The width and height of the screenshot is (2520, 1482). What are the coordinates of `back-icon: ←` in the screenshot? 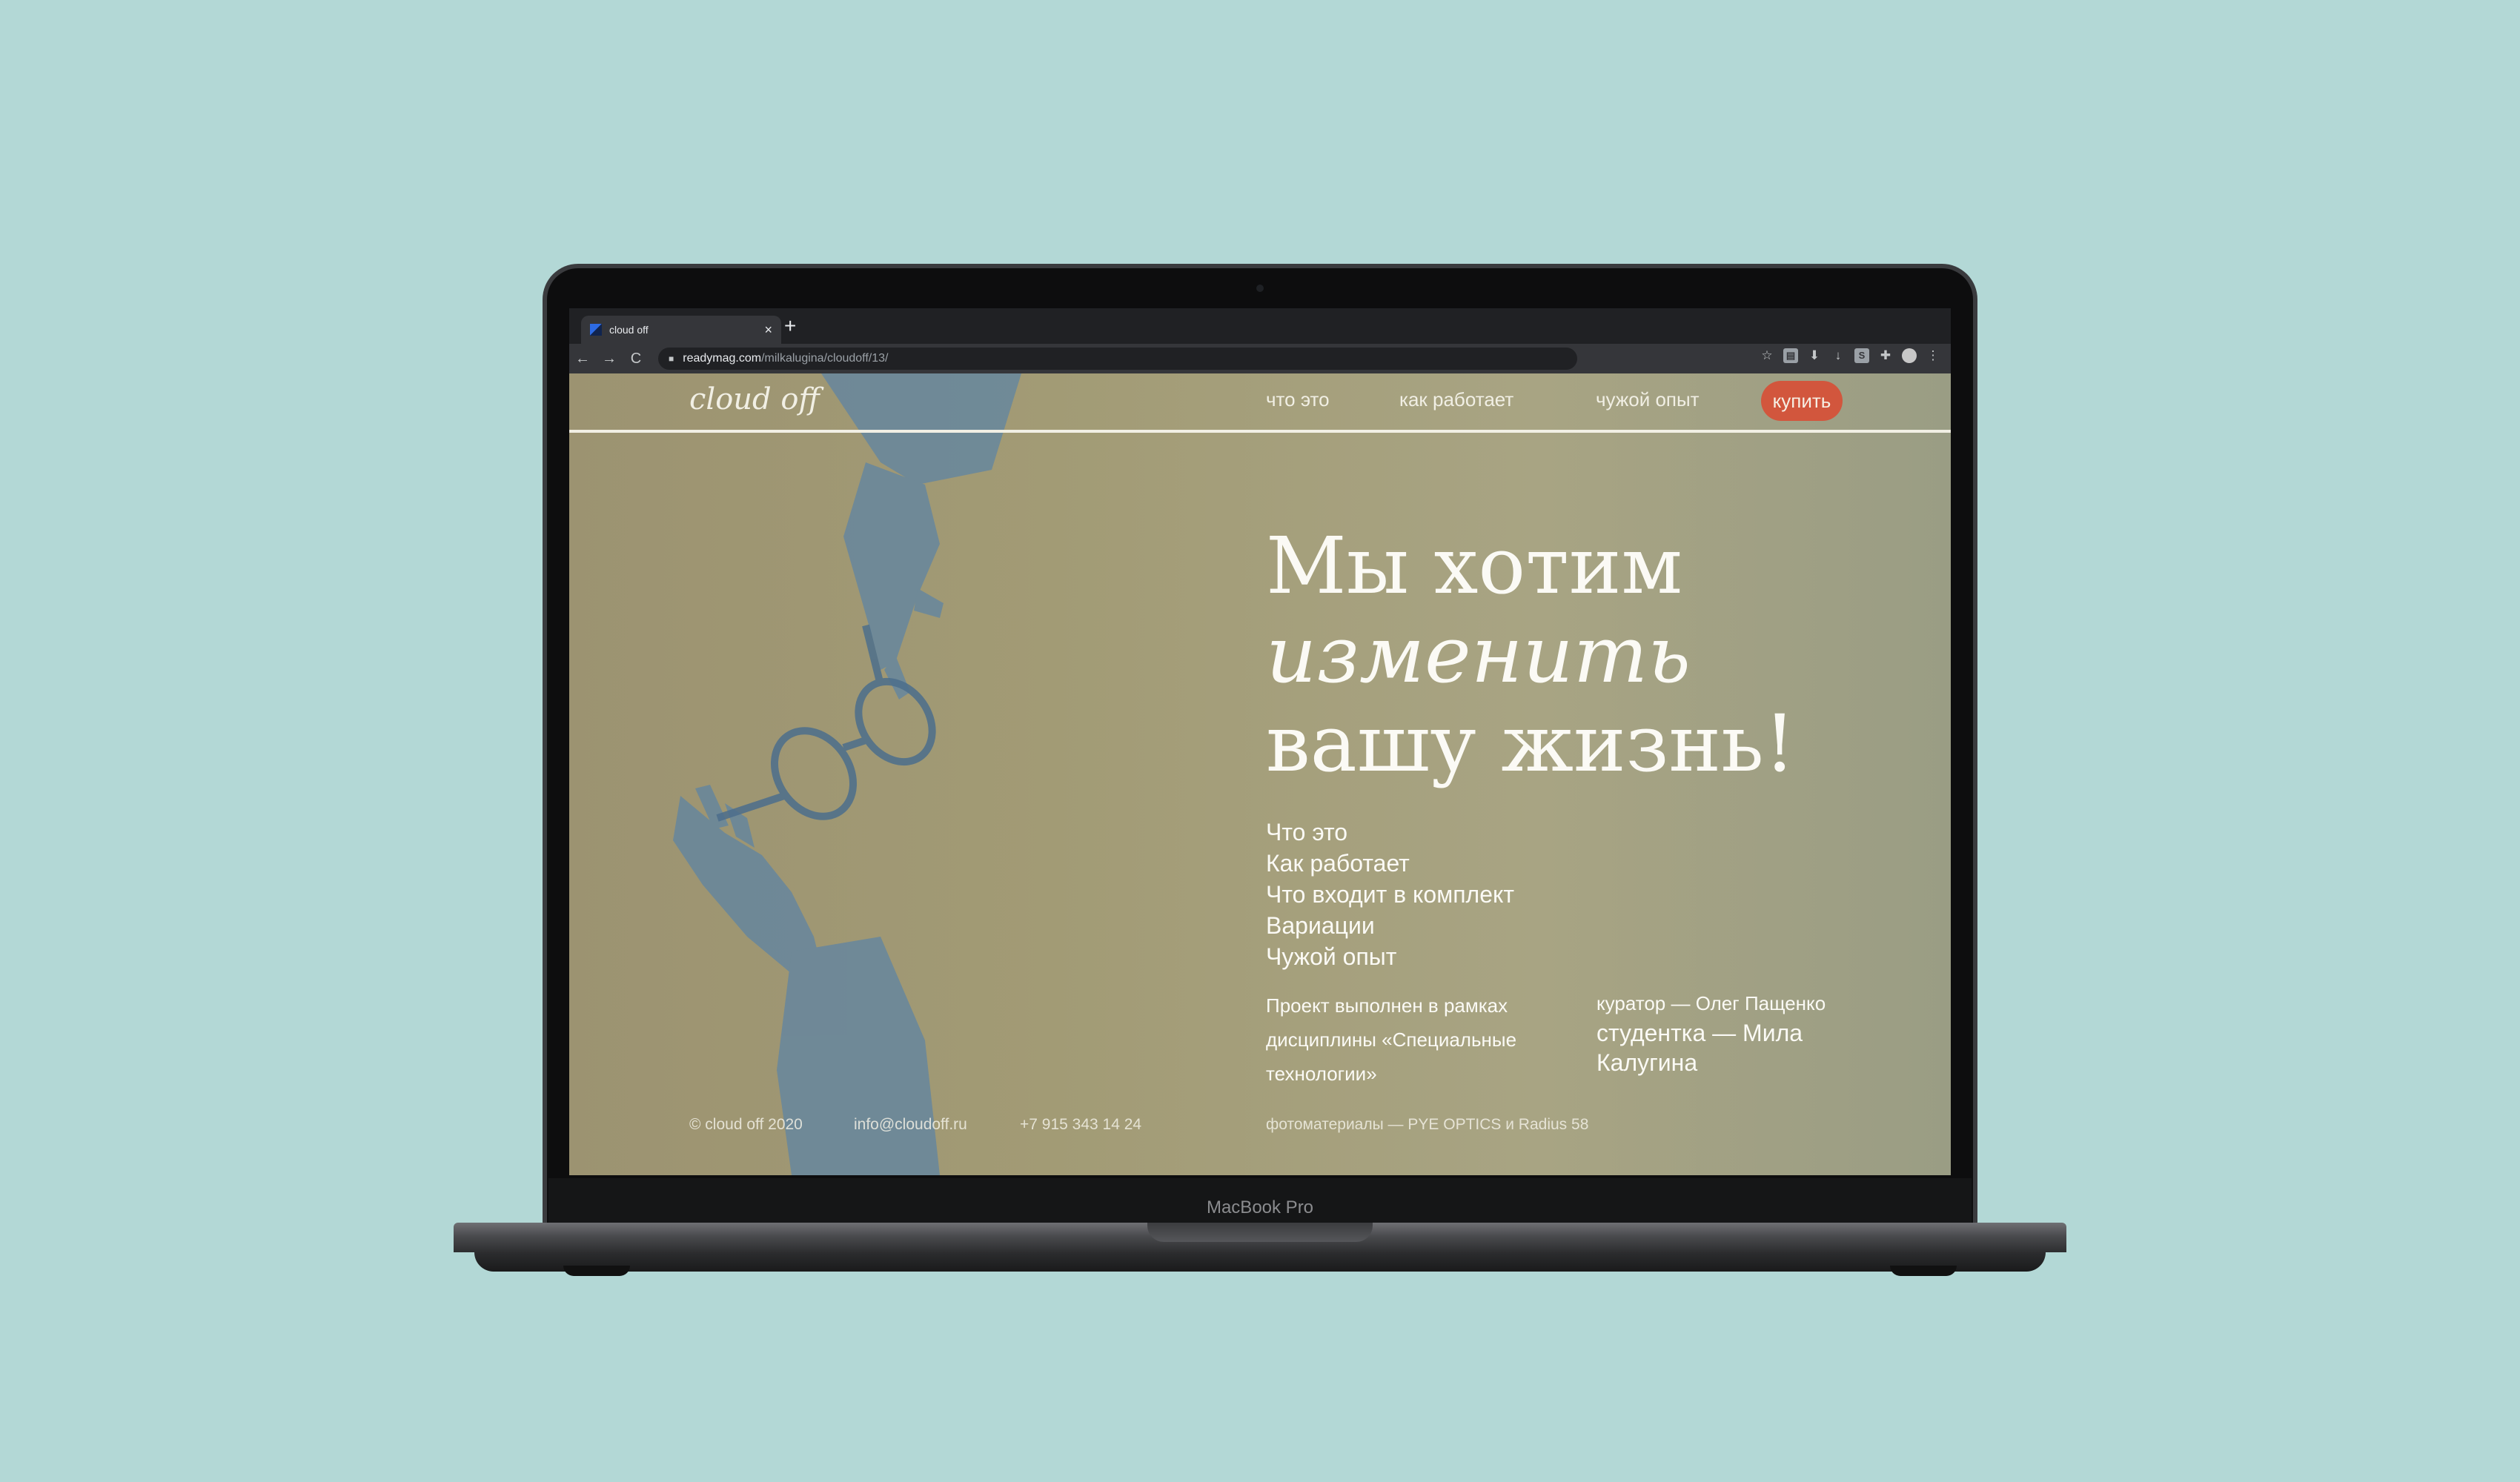 It's located at (582, 359).